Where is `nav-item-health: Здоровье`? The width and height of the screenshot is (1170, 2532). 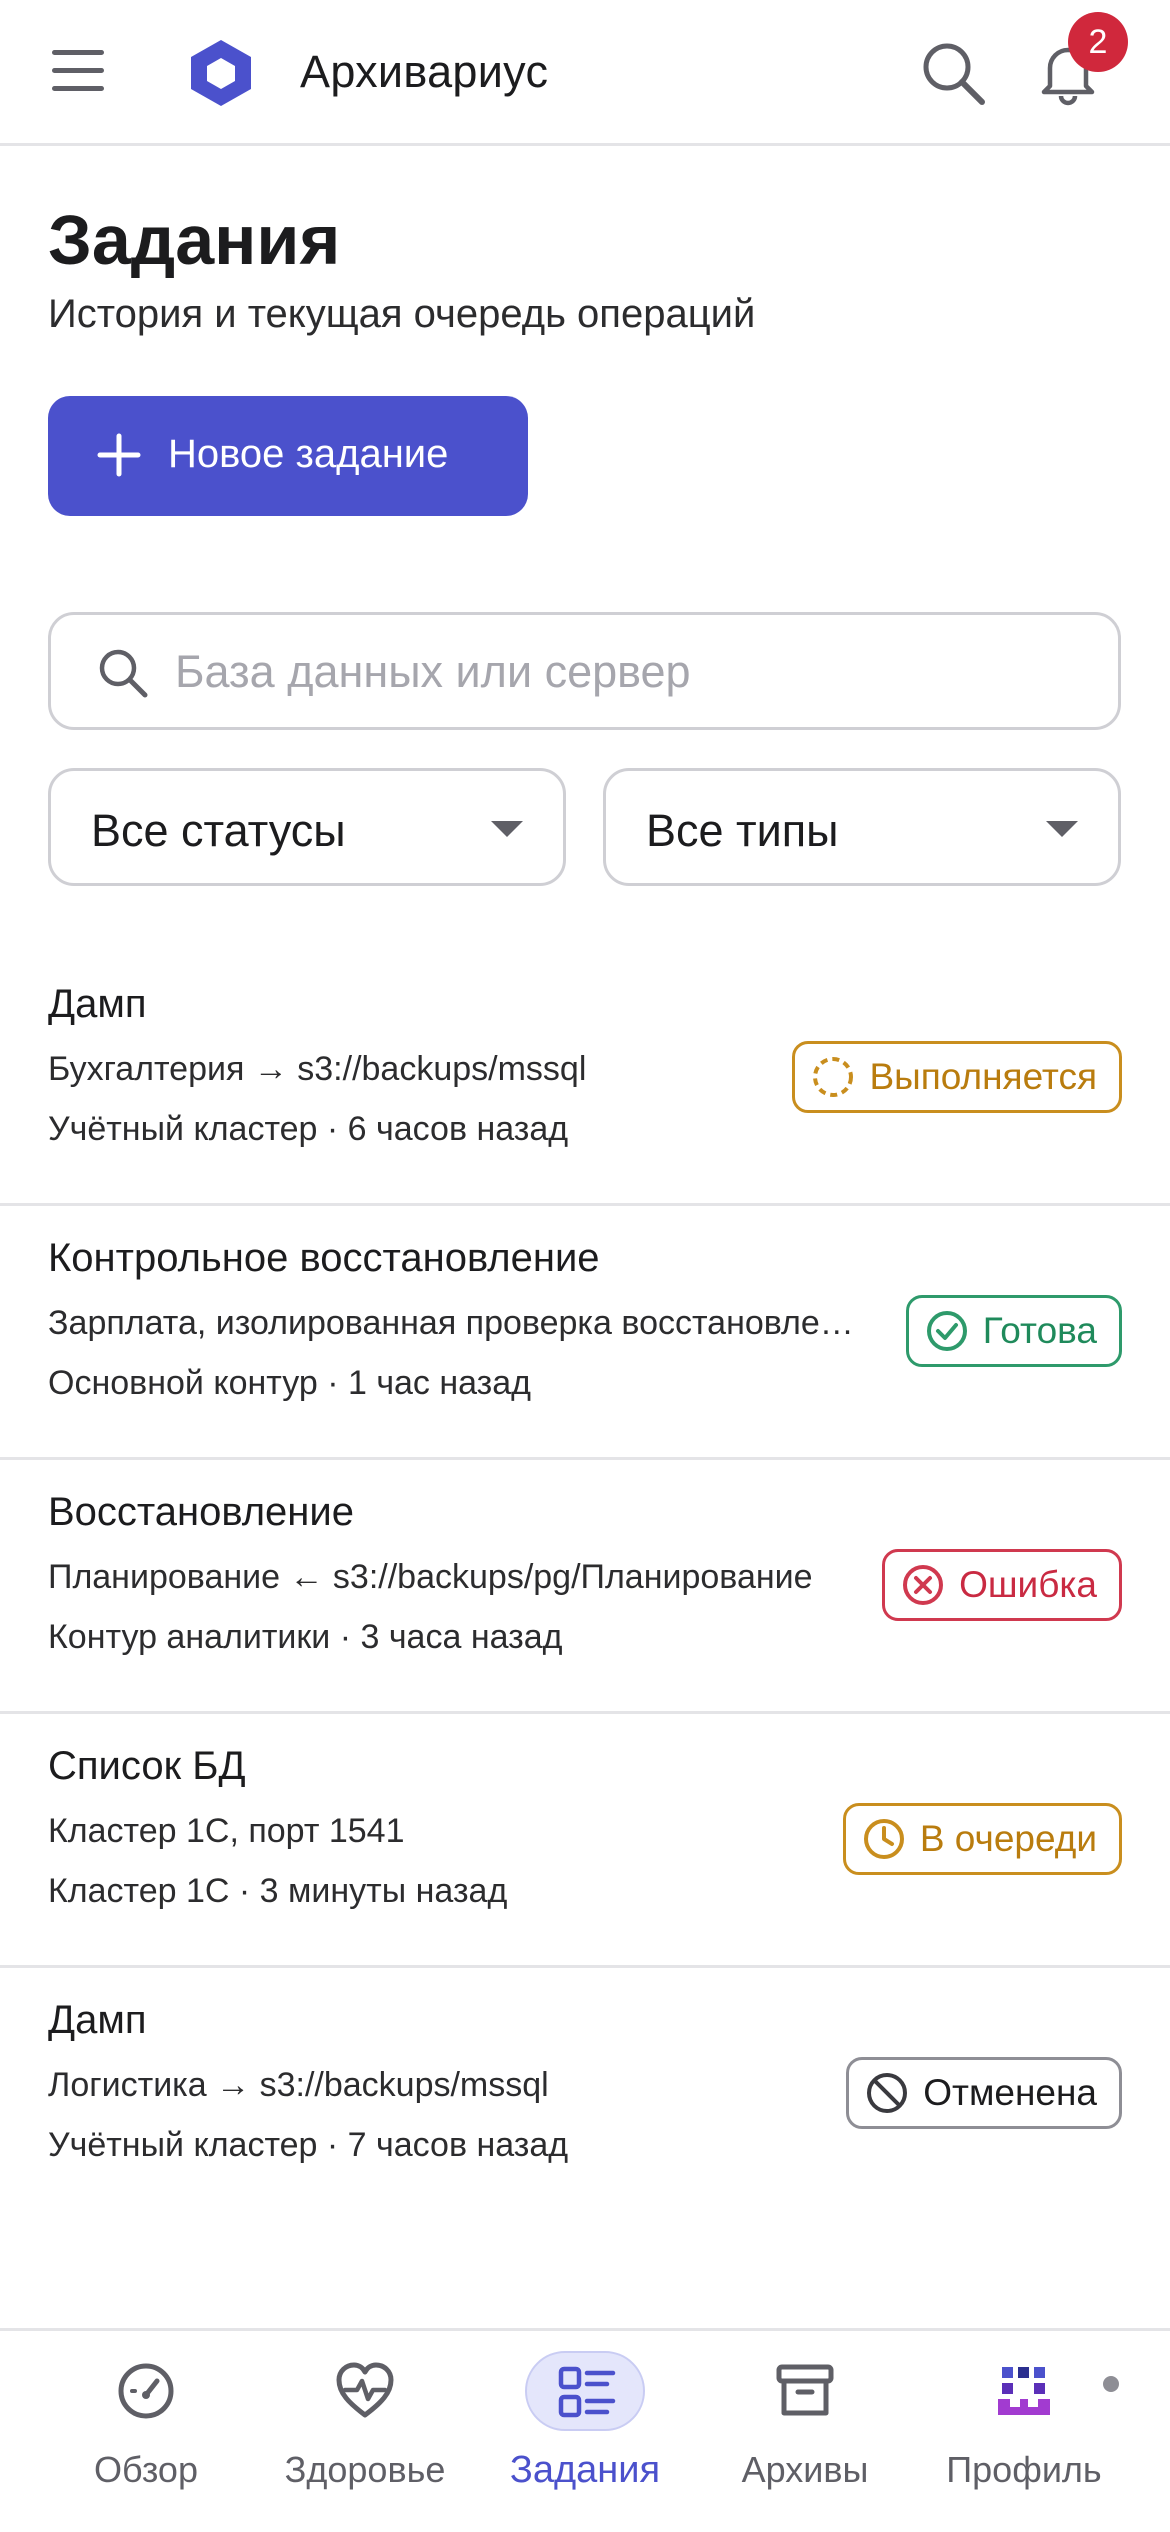 nav-item-health: Здоровье is located at coordinates (365, 2431).